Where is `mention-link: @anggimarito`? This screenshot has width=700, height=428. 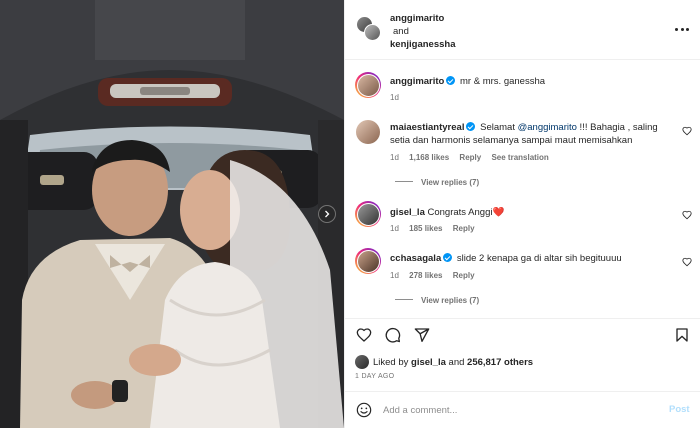
mention-link: @anggimarito is located at coordinates (547, 127).